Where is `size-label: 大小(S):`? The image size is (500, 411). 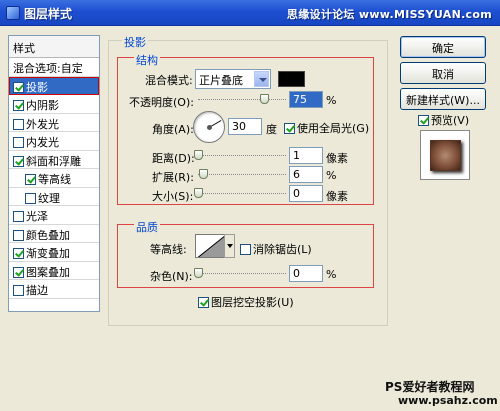
size-label: 大小(S): is located at coordinates (173, 196).